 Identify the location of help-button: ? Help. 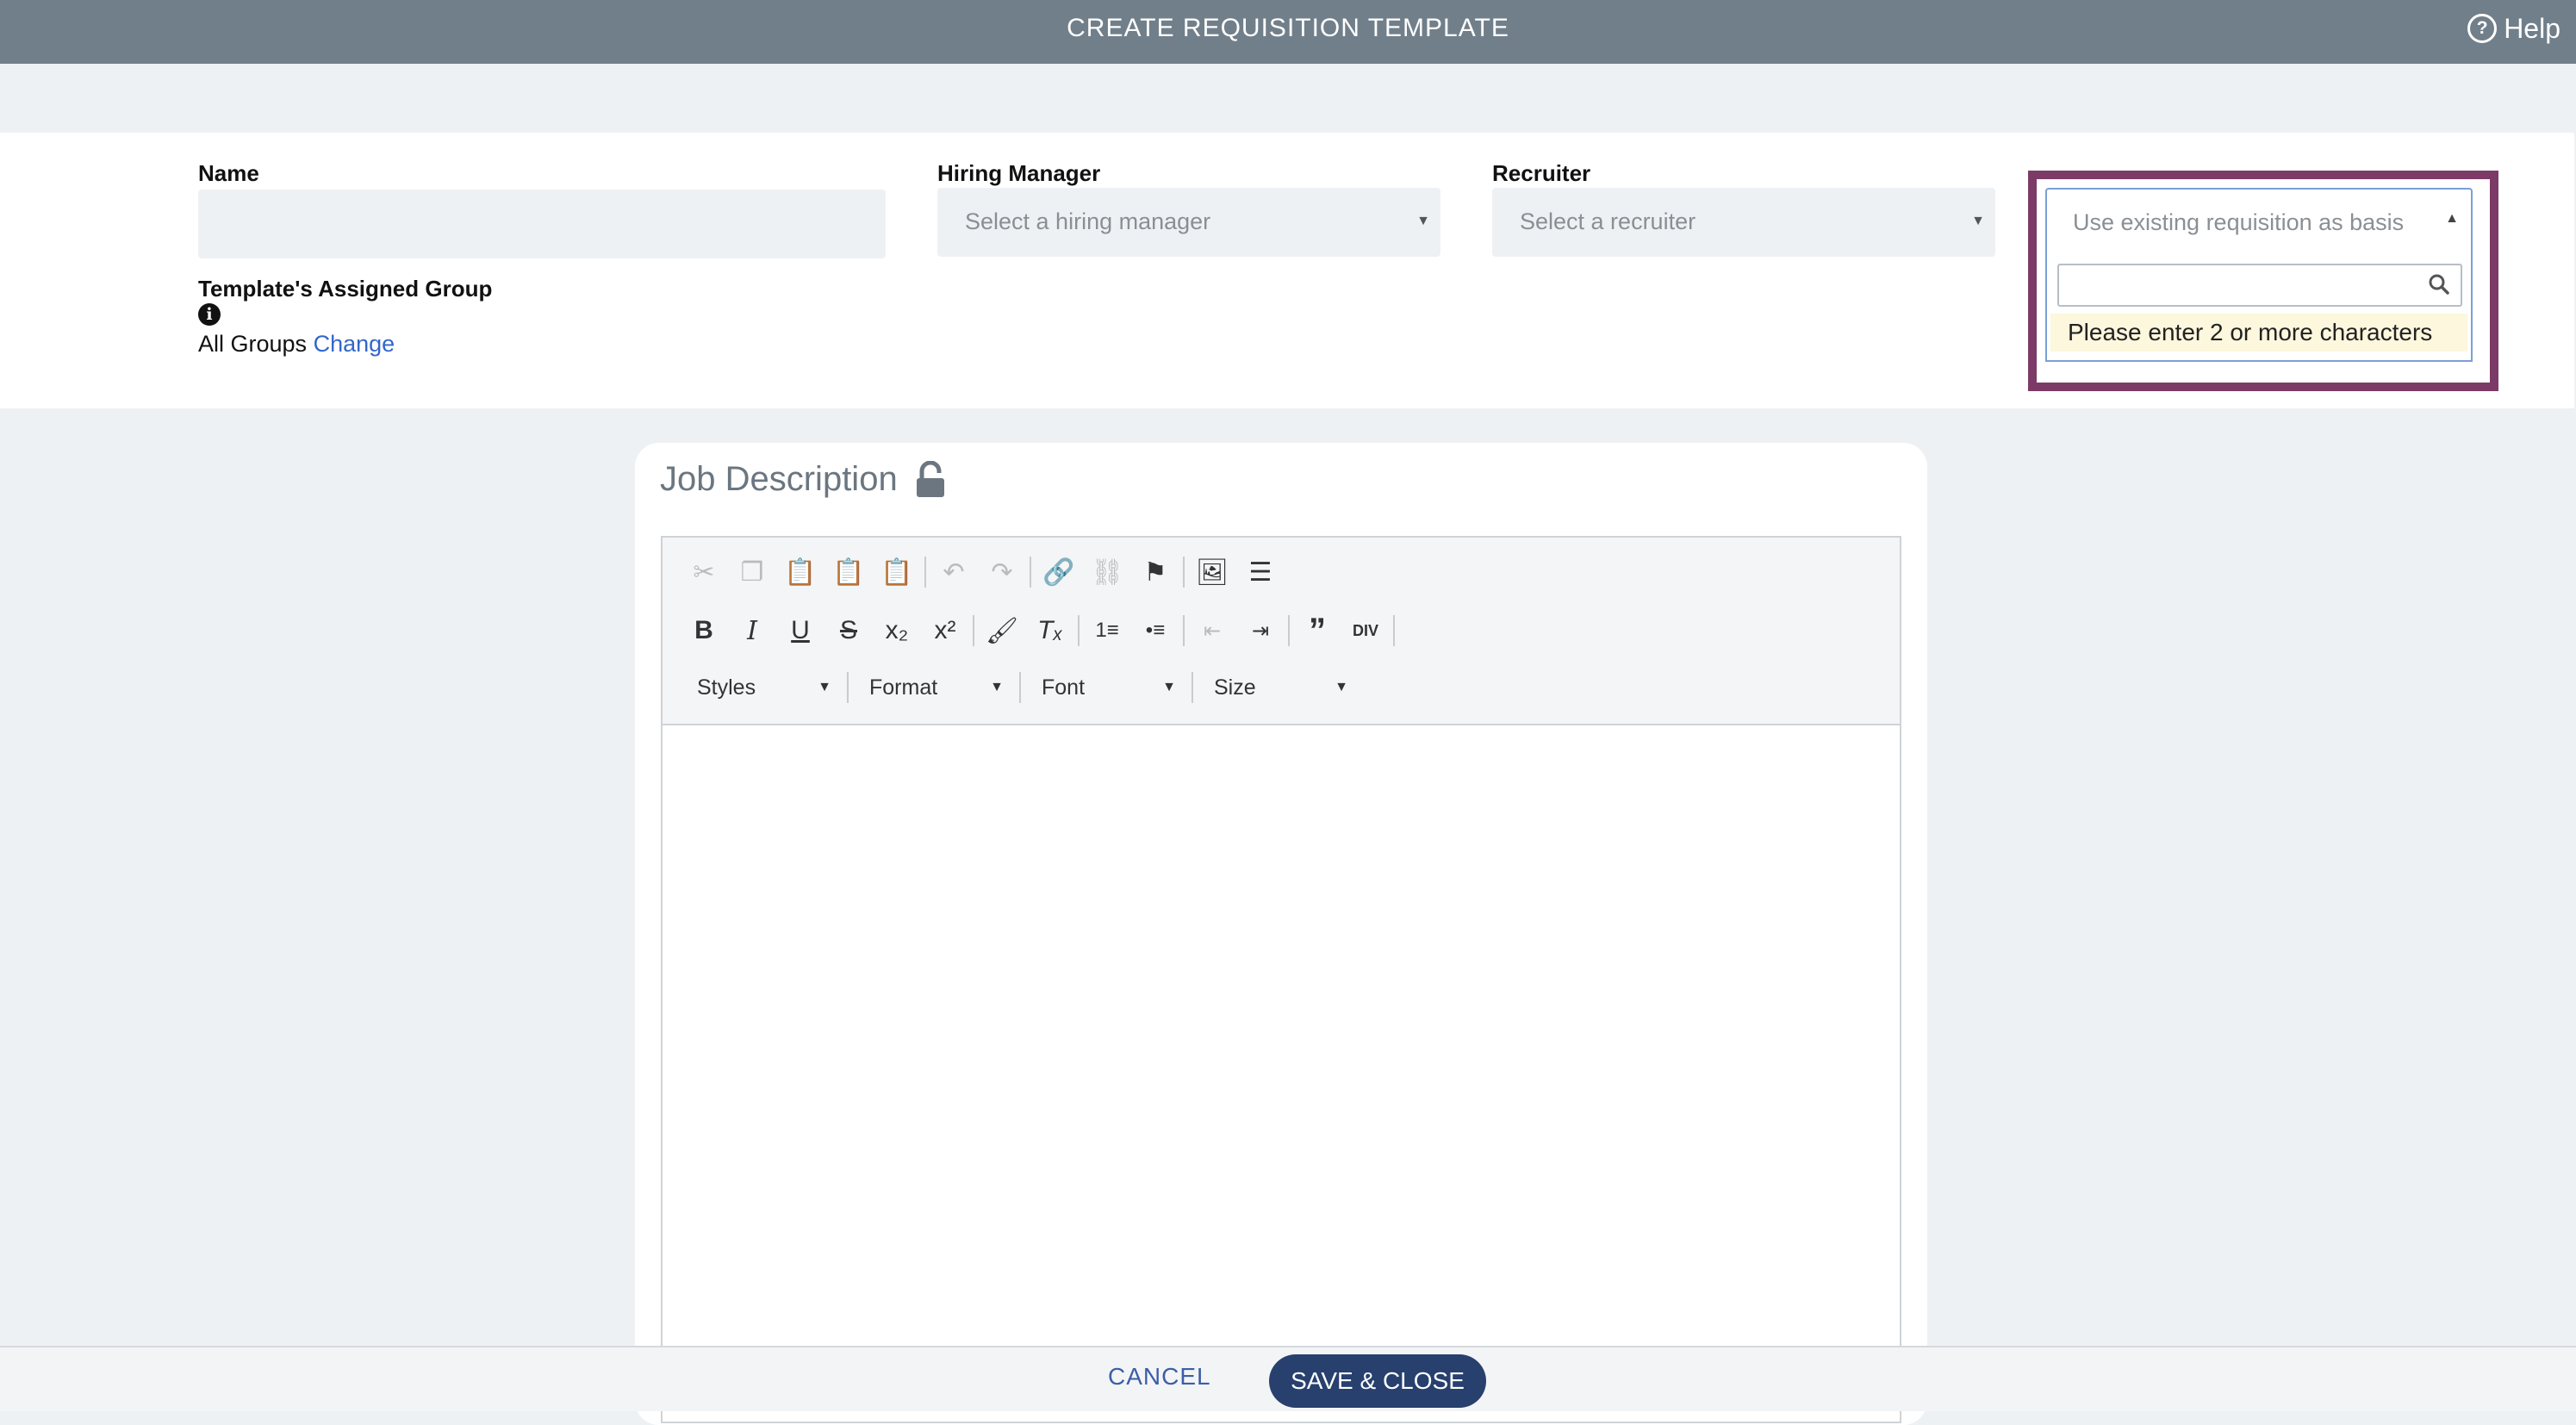
(2514, 29).